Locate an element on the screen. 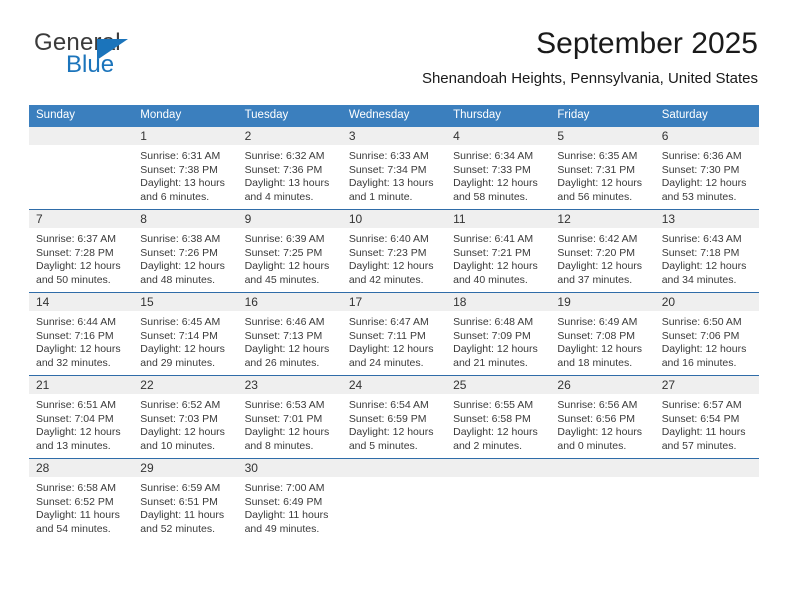  daylight-duration-line2: and 40 minutes. is located at coordinates (490, 279).